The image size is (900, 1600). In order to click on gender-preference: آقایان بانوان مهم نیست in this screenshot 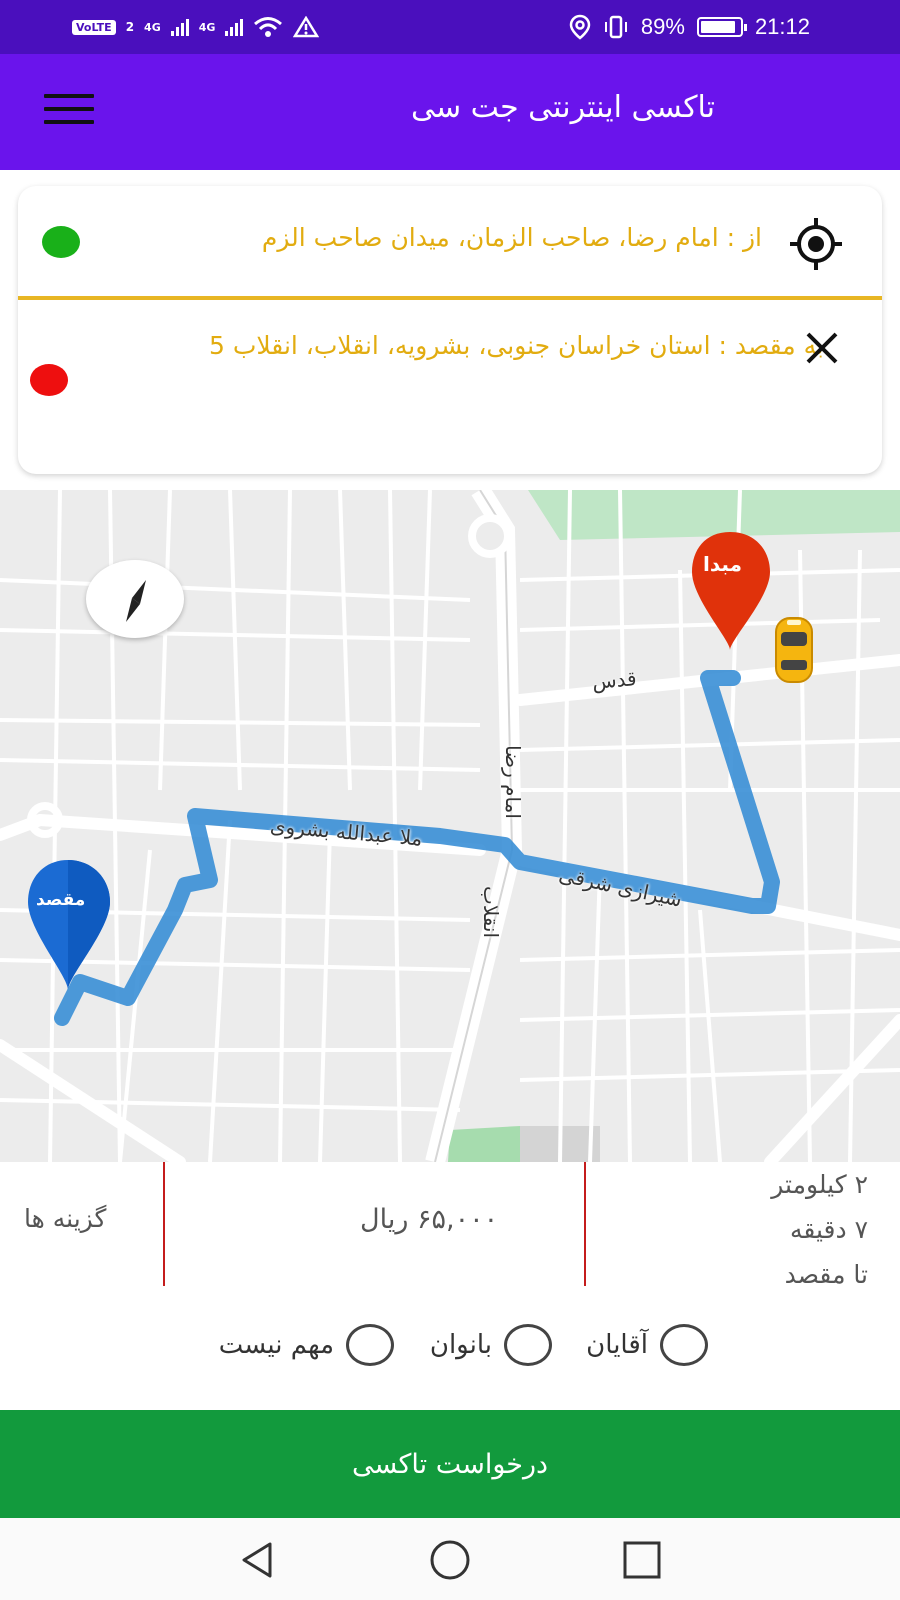, I will do `click(450, 1348)`.